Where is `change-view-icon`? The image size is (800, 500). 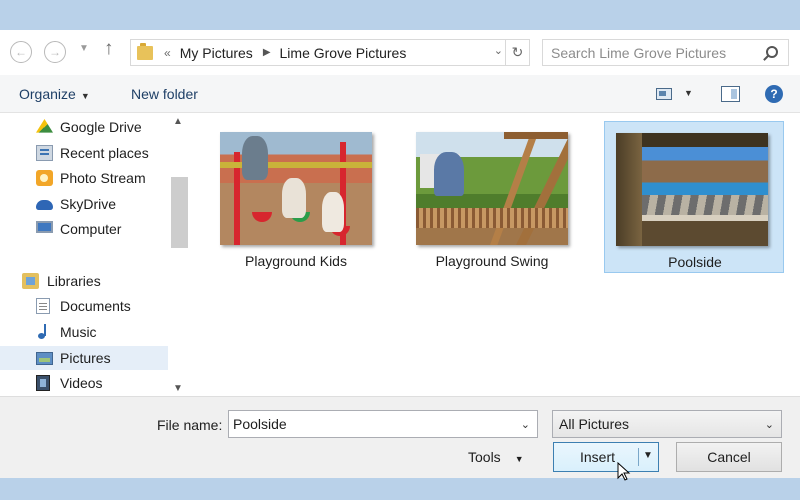 change-view-icon is located at coordinates (664, 94).